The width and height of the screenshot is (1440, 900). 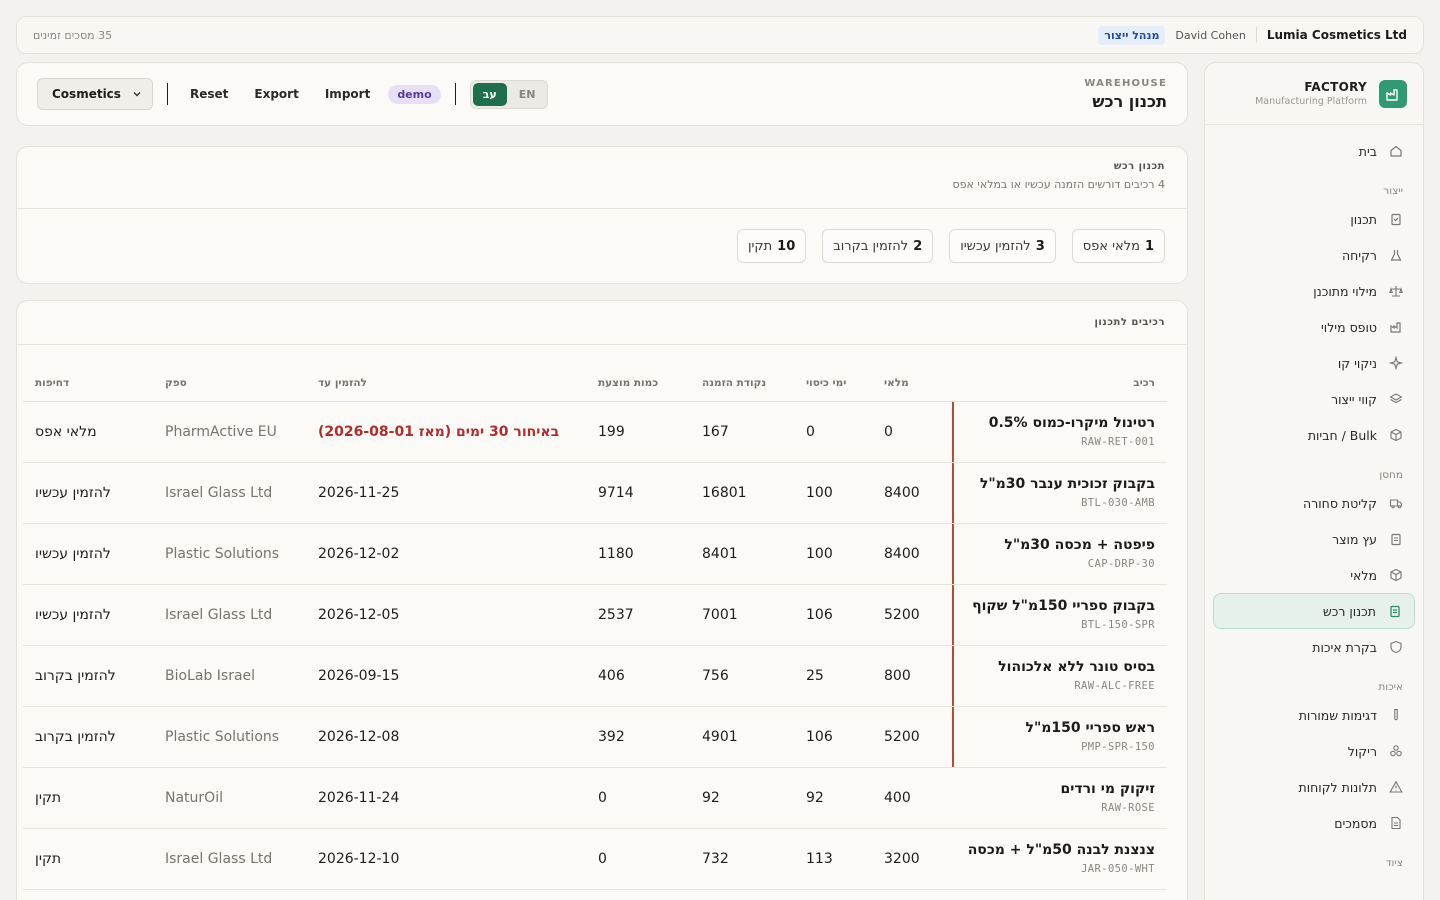 I want to click on brand-text: FACTORY Manufacturing Platform, so click(x=1294, y=93).